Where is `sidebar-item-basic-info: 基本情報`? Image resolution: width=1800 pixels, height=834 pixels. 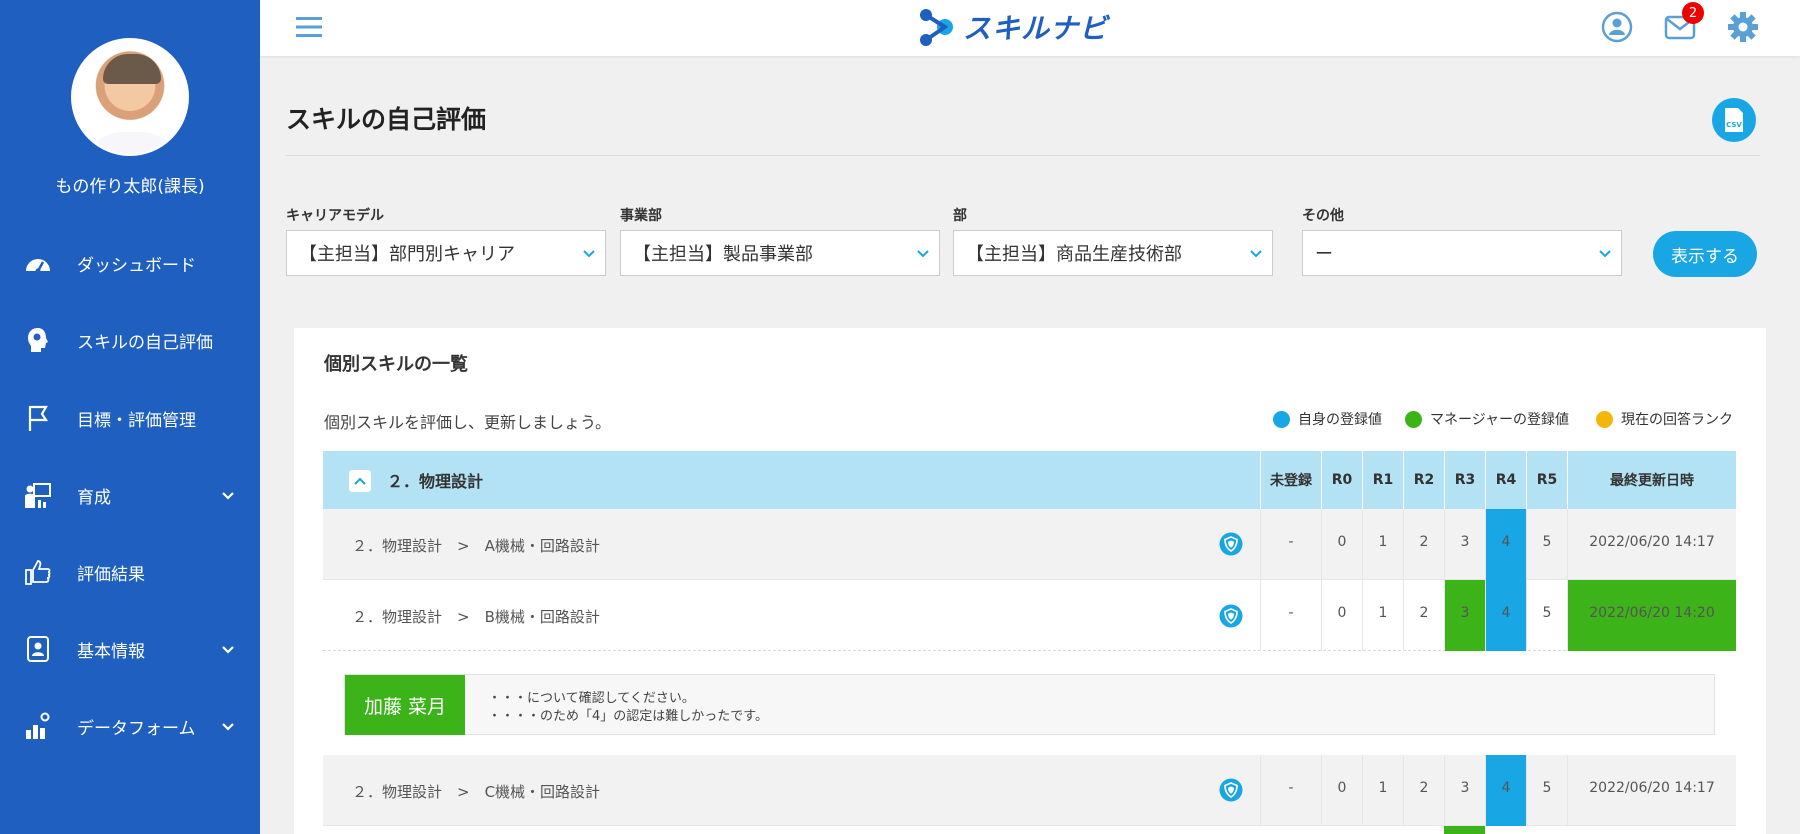
sidebar-item-basic-info: 基本情報 is located at coordinates (130, 649).